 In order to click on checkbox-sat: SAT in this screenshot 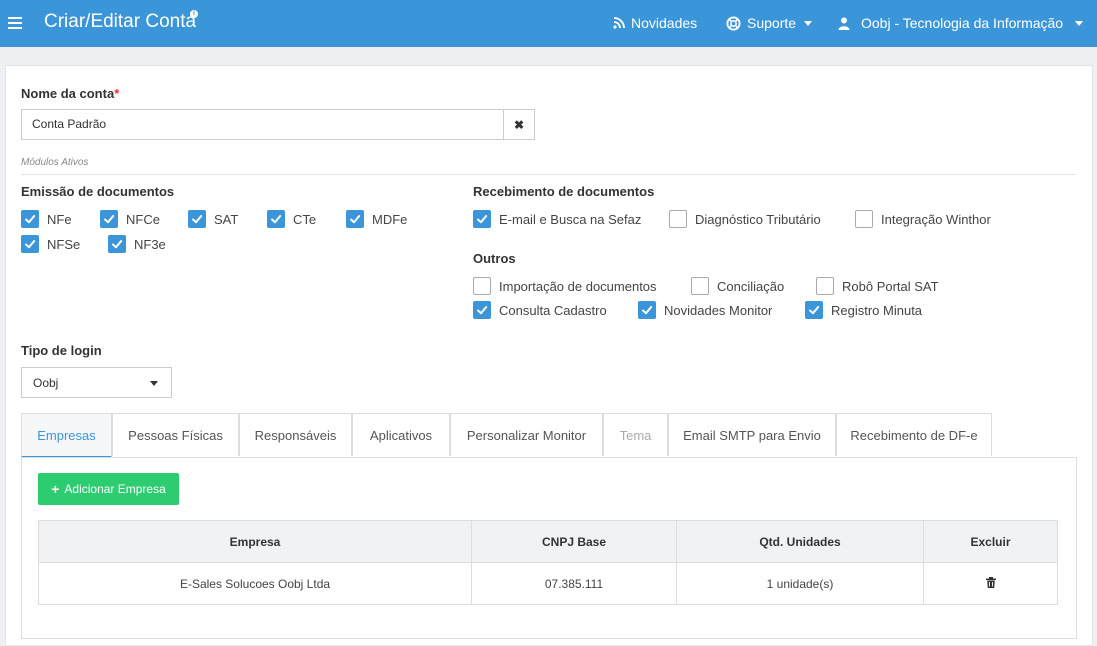, I will do `click(213, 219)`.